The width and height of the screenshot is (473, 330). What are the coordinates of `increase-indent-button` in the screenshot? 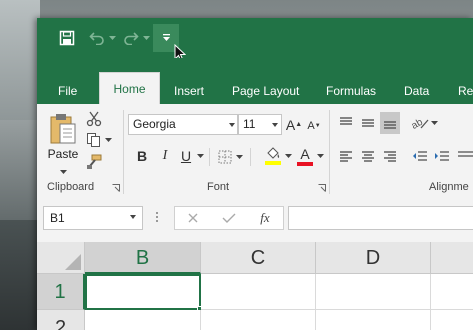 It's located at (442, 157).